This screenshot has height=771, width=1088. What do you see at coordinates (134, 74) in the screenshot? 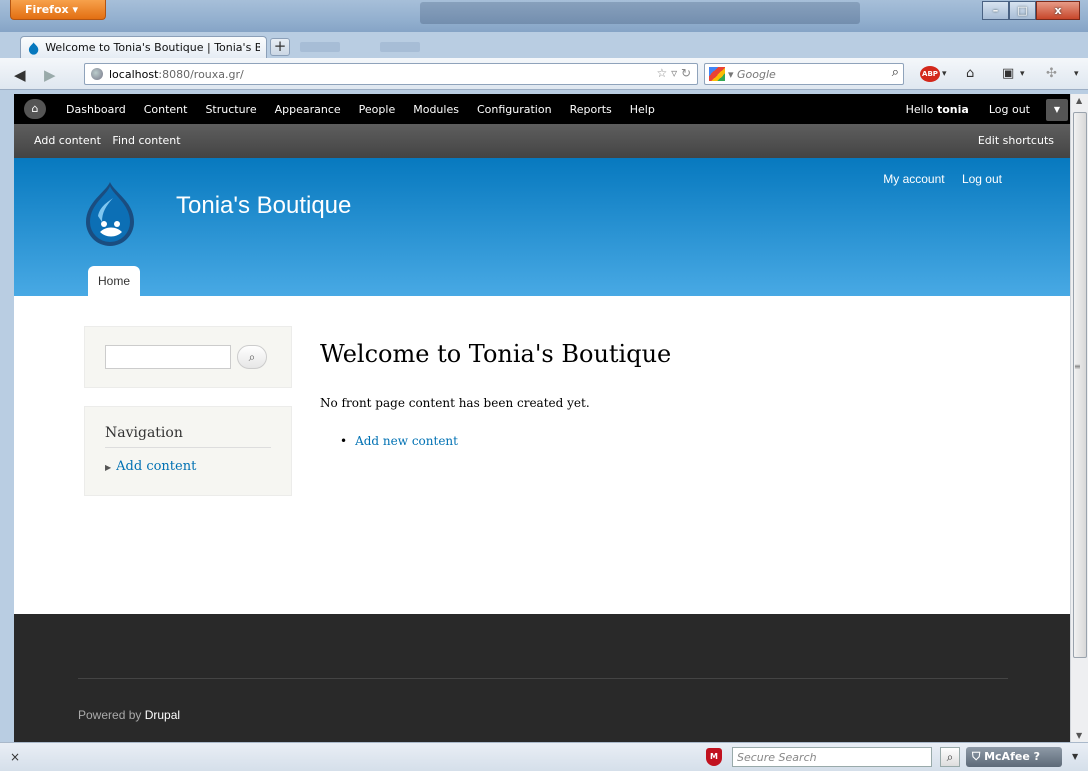
I see `url-host: localhost` at bounding box center [134, 74].